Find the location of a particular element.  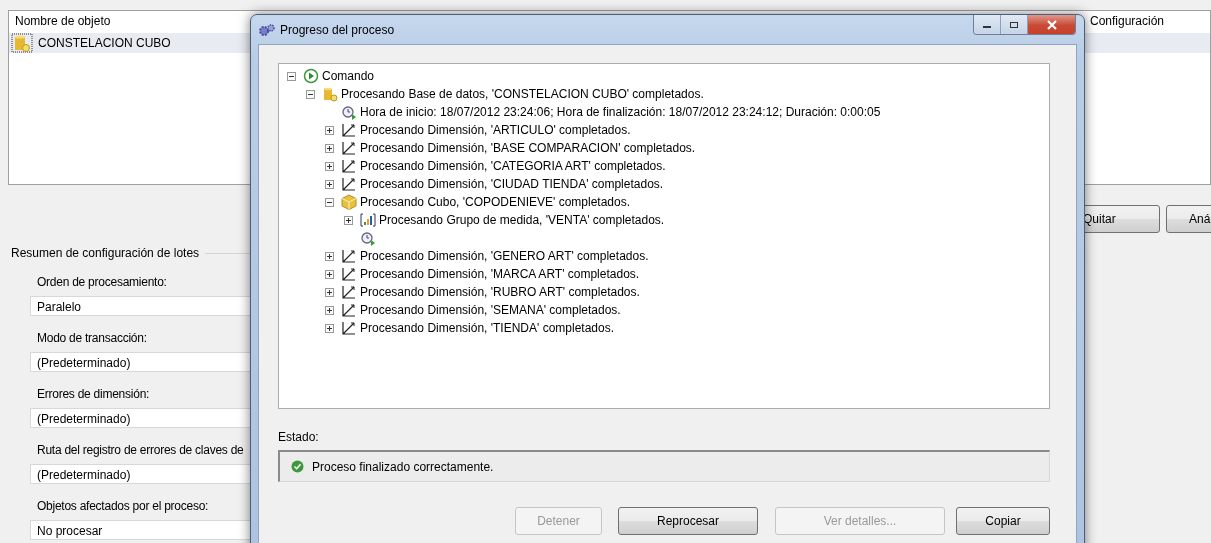

setting-label: Orden de procesamiento: is located at coordinates (101, 282).